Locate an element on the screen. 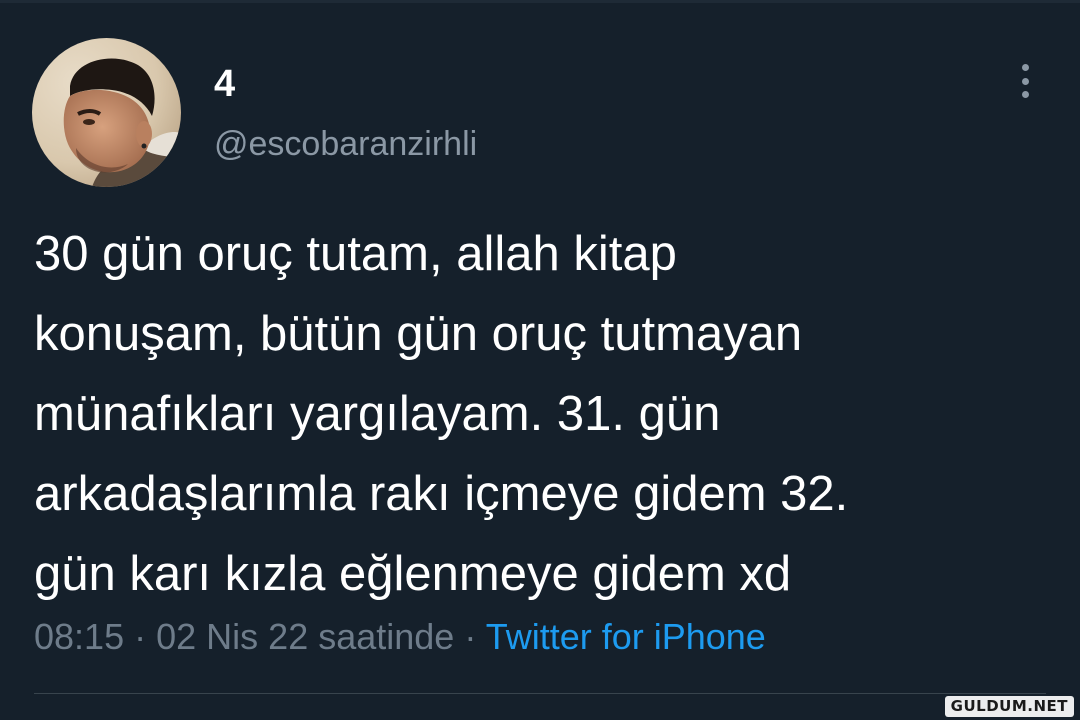 This screenshot has height=720, width=1080. more-vertical-icon is located at coordinates (1025, 67).